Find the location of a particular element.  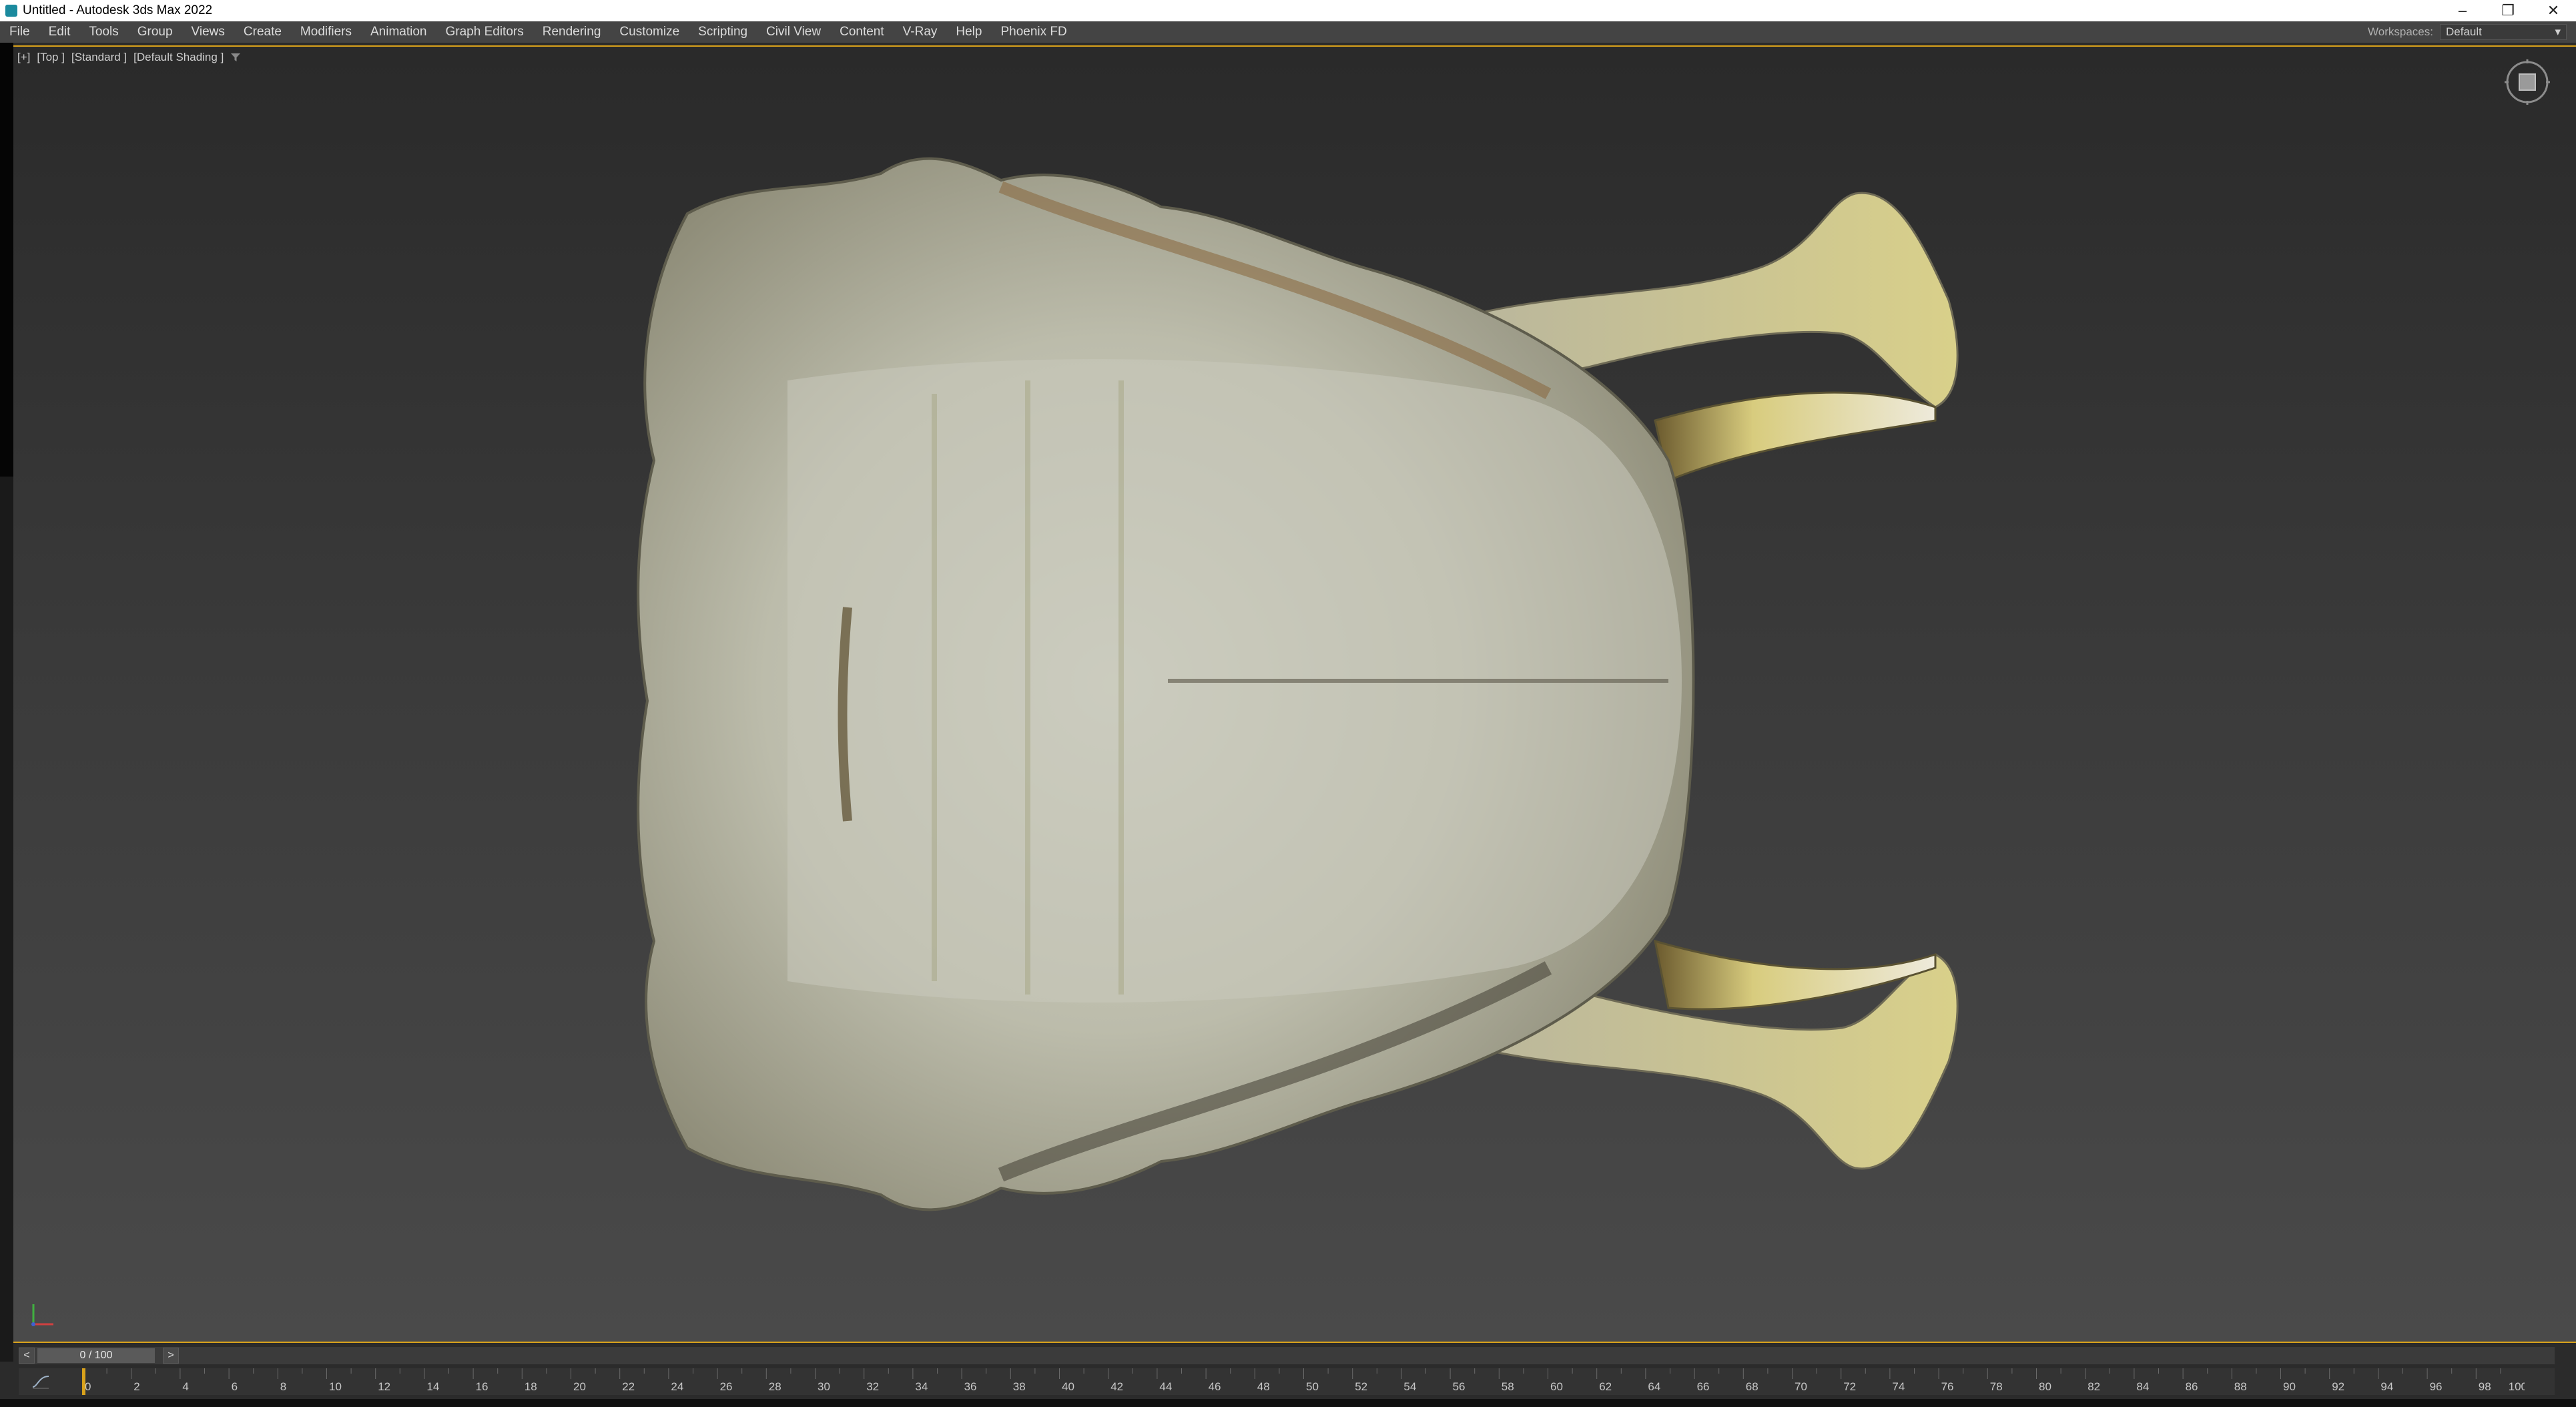

ruler-label: 4 is located at coordinates (185, 1386).